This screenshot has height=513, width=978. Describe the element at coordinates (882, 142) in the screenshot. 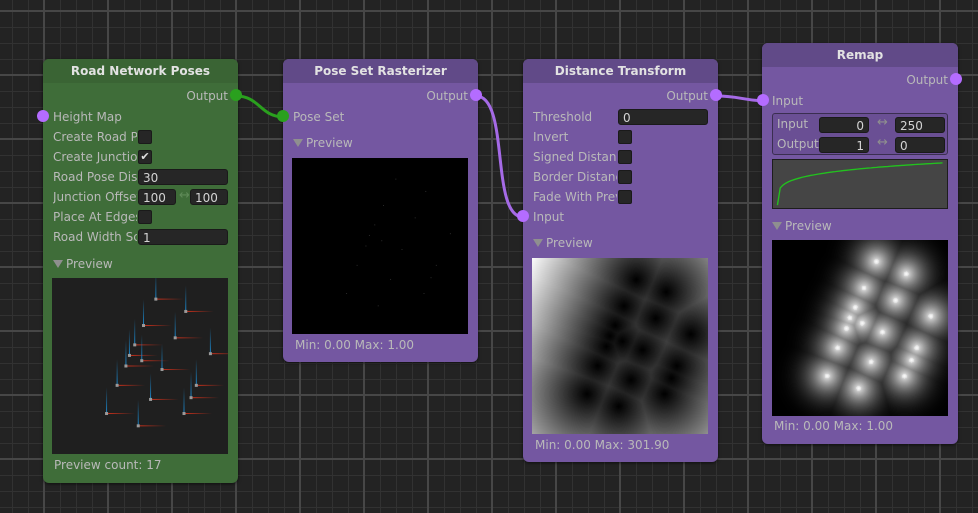

I see `range-arrow-icon: ↔` at that location.